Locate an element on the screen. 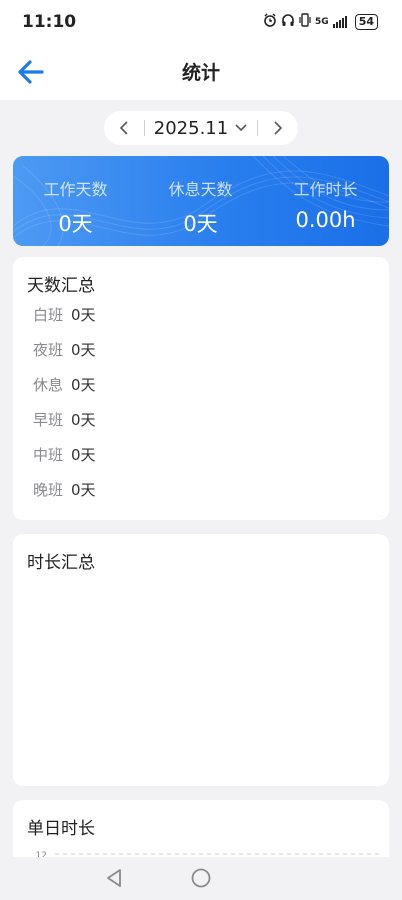 The height and width of the screenshot is (900, 402). stat-rest-days: 休息天数 0天 is located at coordinates (200, 207).